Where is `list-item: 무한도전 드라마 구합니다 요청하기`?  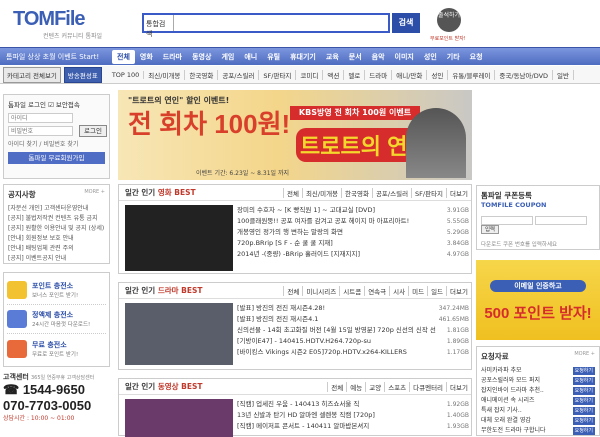
list-item: 무한도전 드라마 구합니다 요청하기 is located at coordinates (538, 431).